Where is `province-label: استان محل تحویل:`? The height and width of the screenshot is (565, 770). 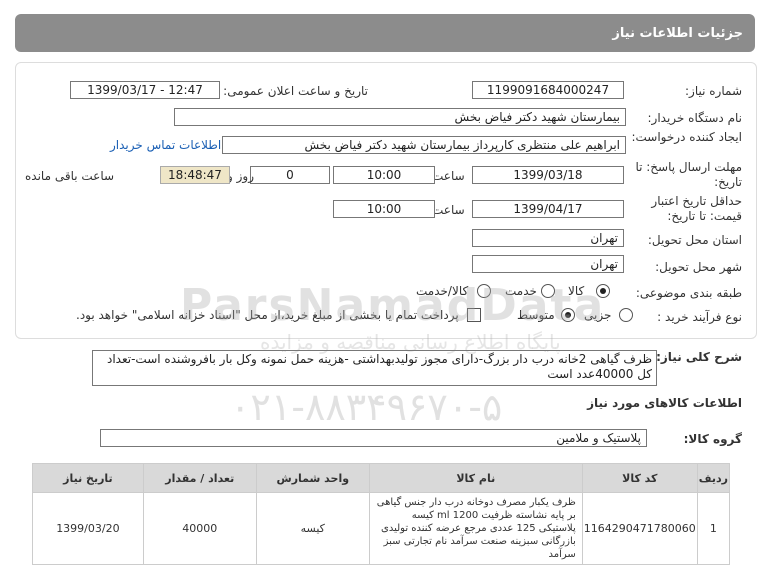 province-label: استان محل تحویل: is located at coordinates (694, 240).